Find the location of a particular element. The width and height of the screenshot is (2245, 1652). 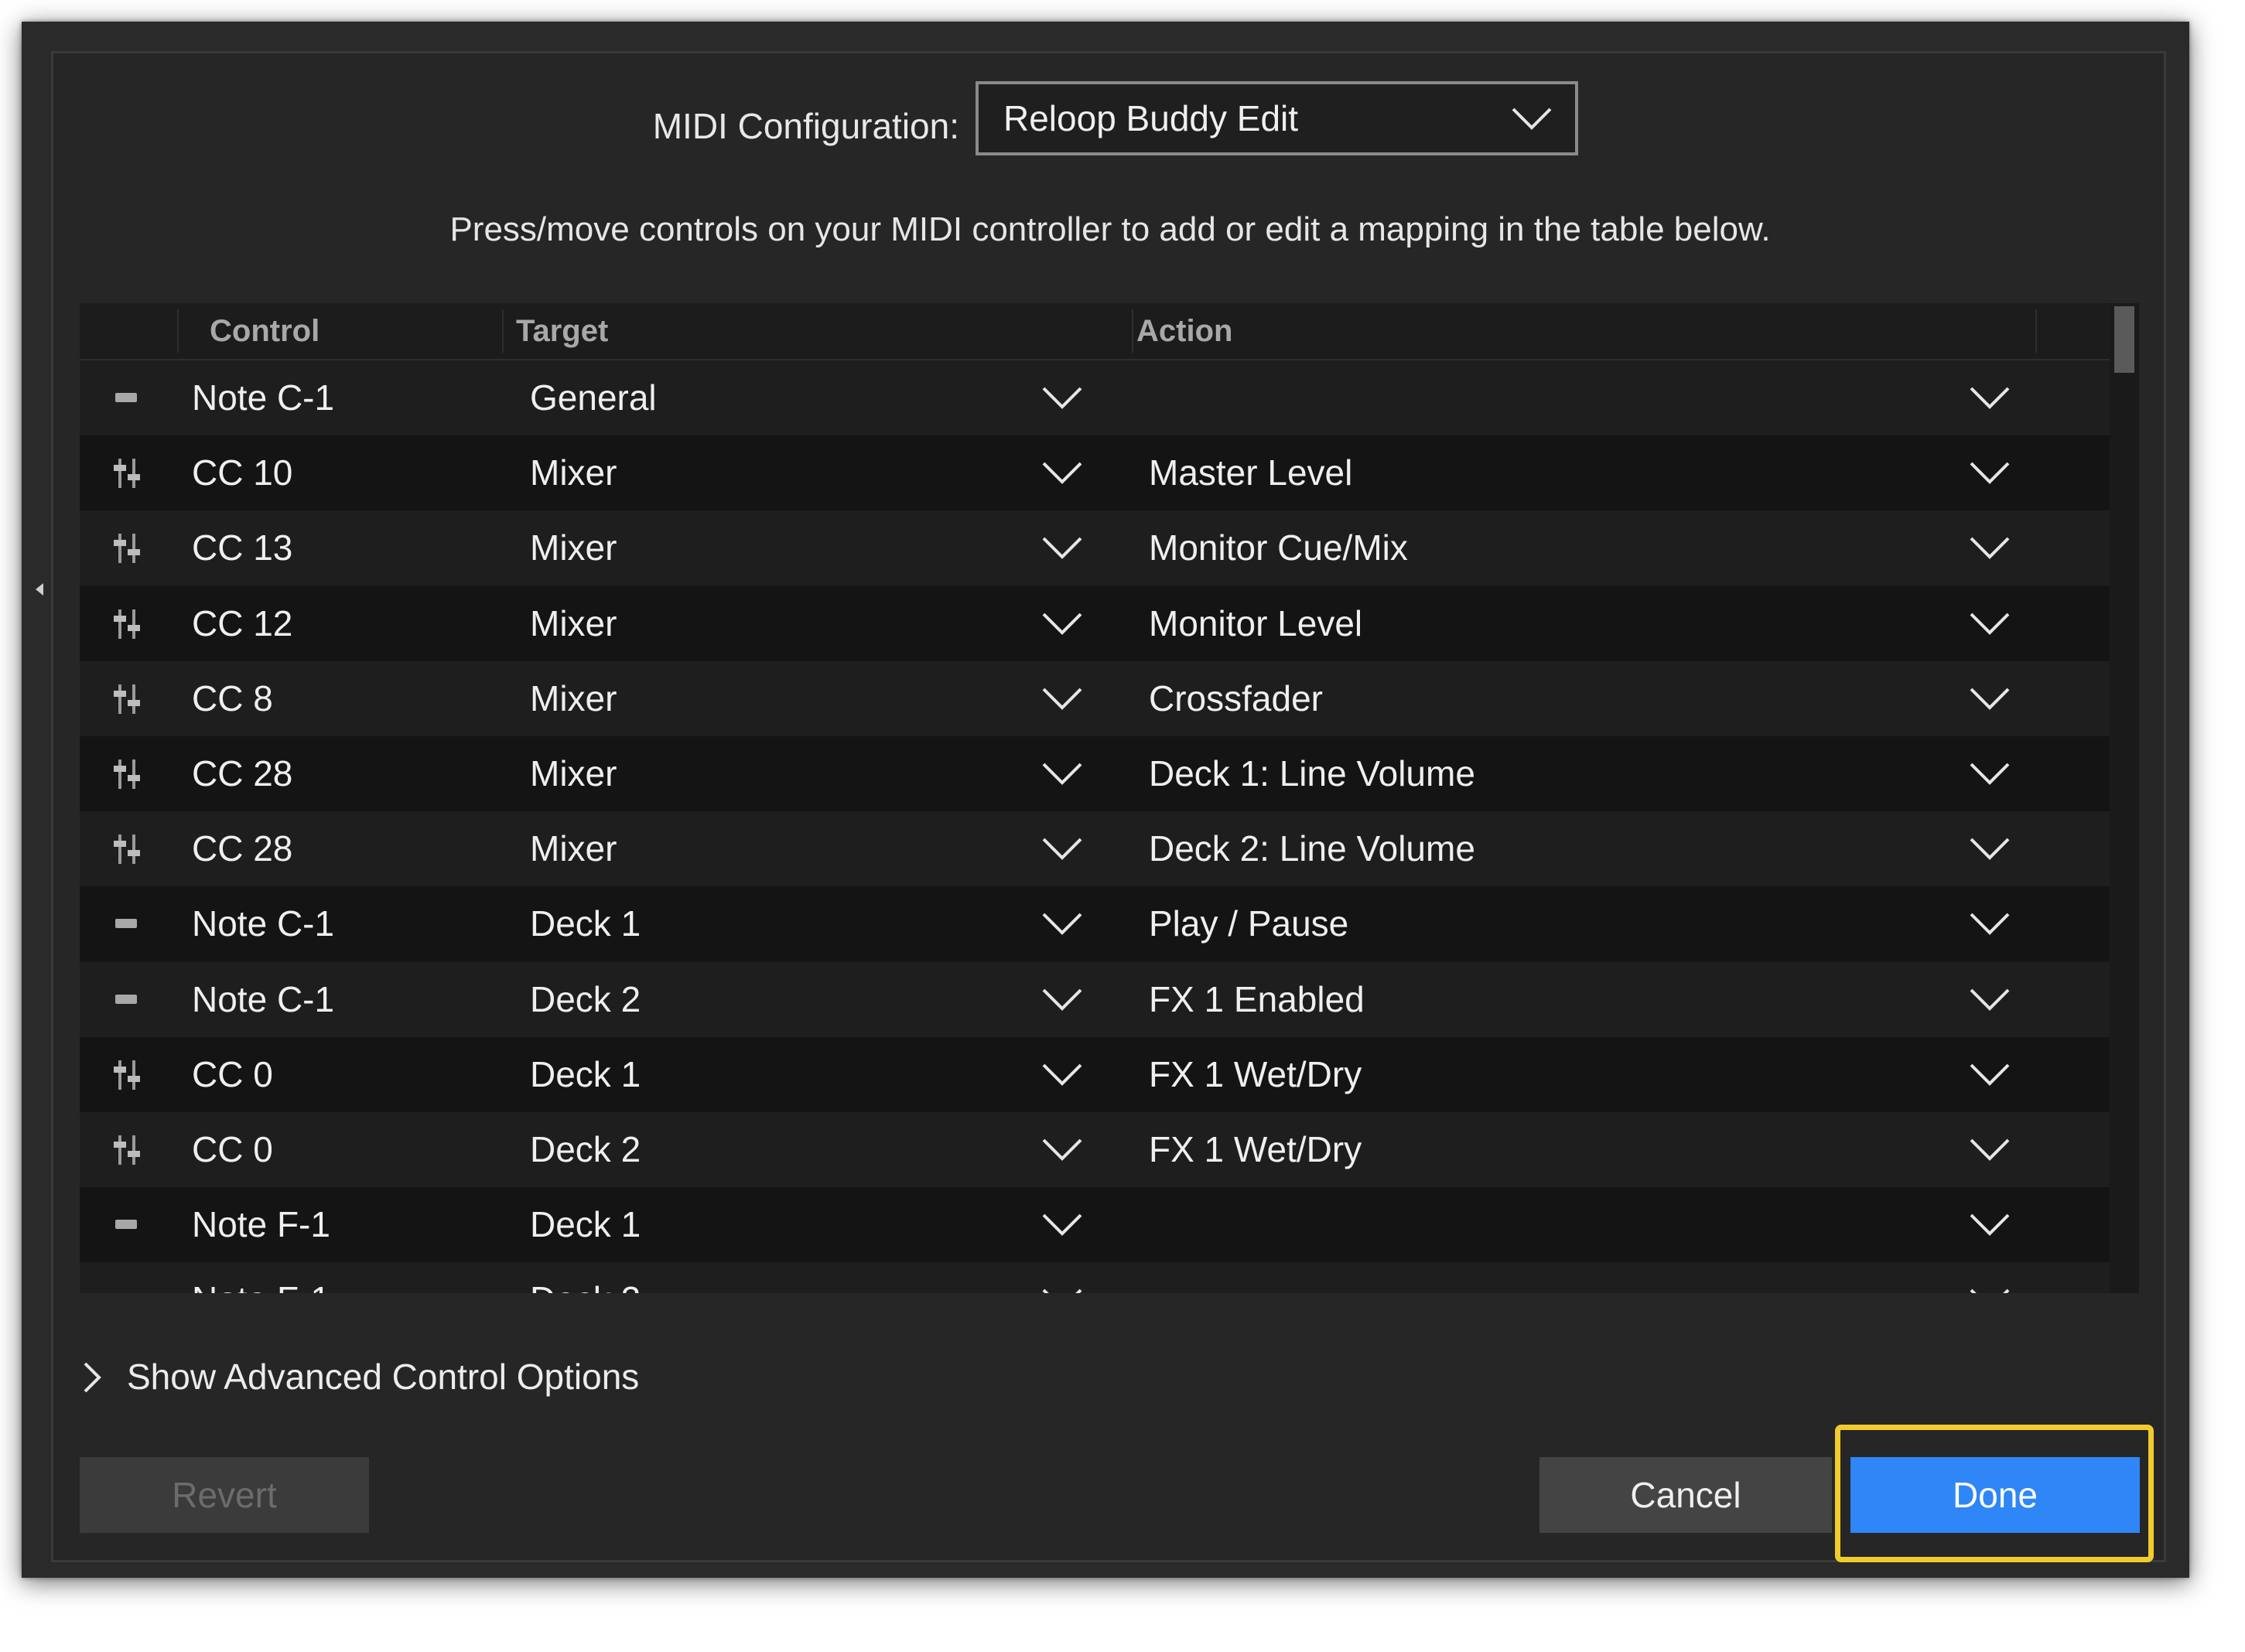

table-row: Note F-1 Deck 1 is located at coordinates (1095, 1225).